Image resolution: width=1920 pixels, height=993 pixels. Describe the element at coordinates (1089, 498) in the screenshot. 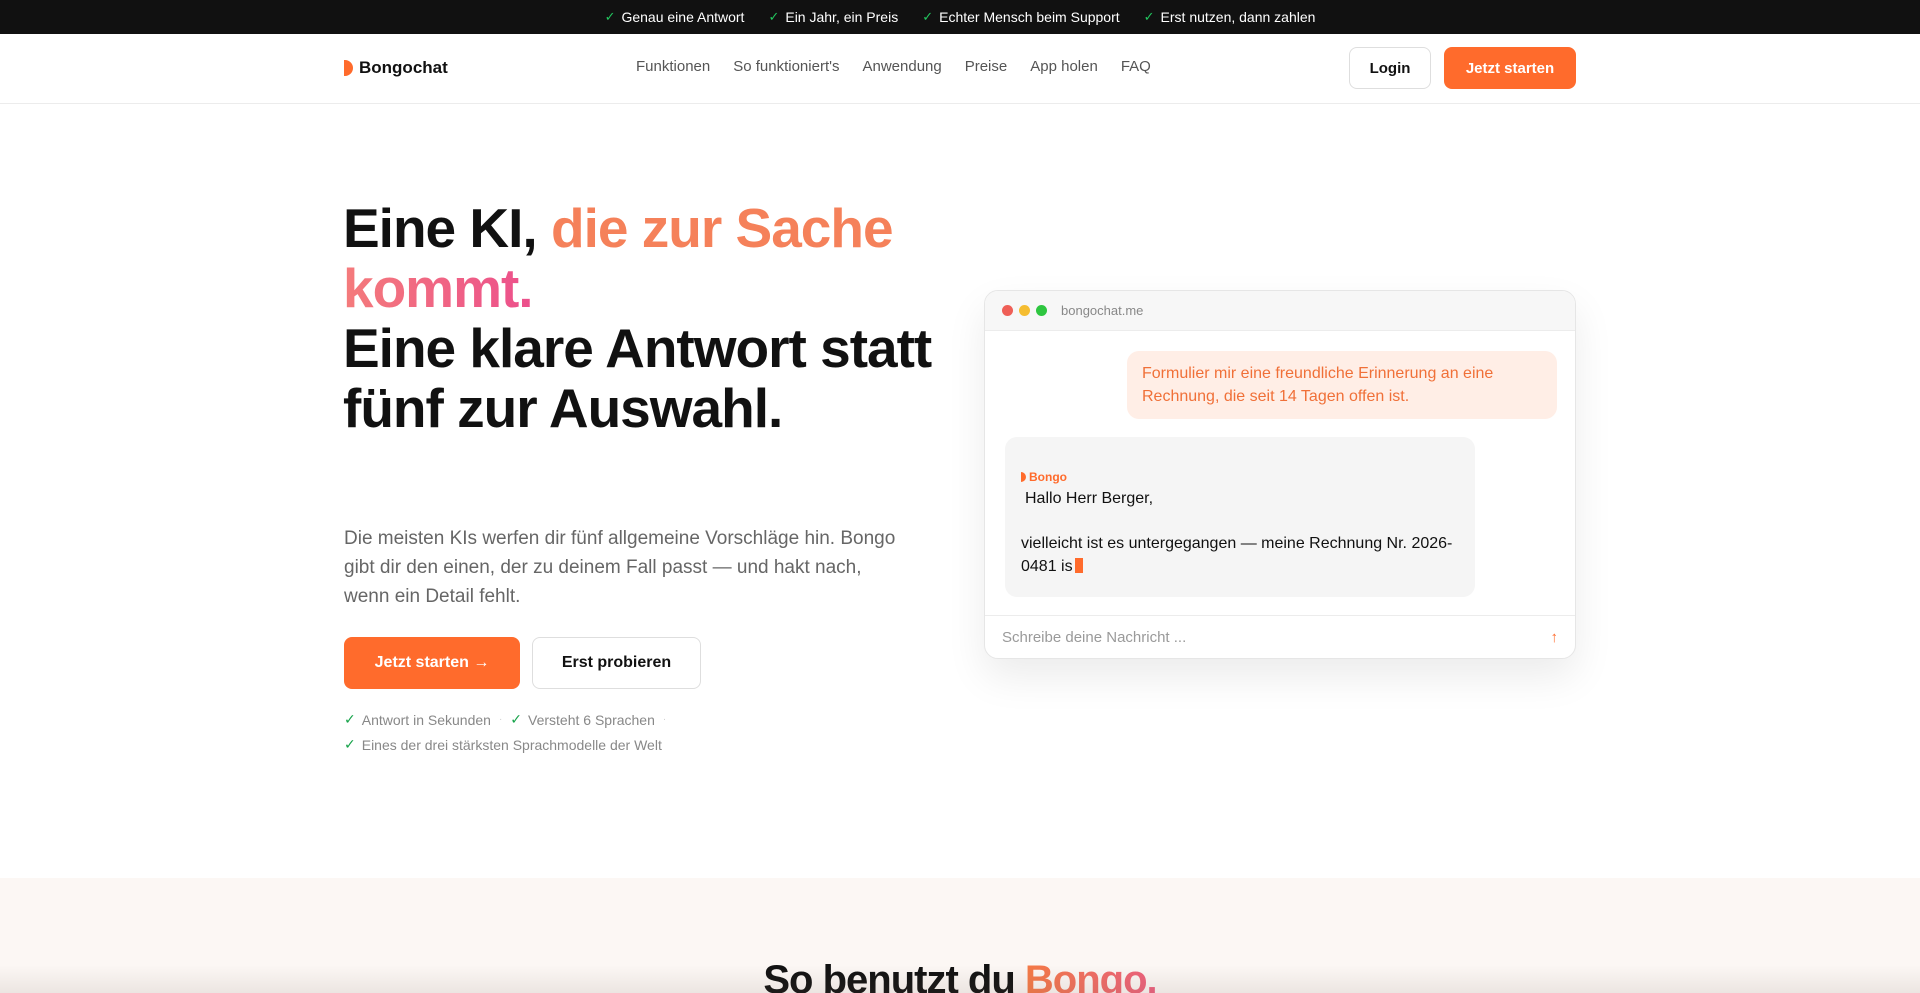

I see `bot-greeting: Hallo Herr Berger,` at that location.